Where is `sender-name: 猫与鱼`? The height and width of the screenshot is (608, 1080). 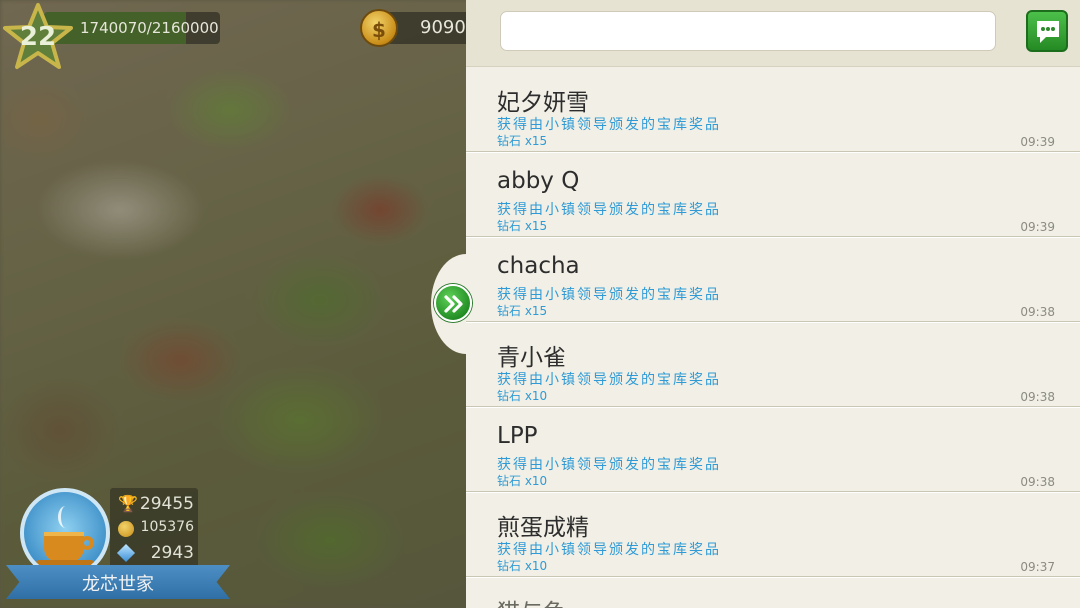 sender-name: 猫与鱼 is located at coordinates (531, 600).